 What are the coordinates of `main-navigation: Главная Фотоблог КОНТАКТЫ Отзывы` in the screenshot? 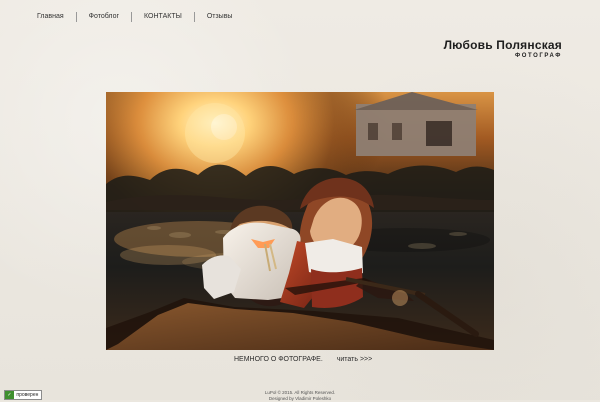 It's located at (134, 17).